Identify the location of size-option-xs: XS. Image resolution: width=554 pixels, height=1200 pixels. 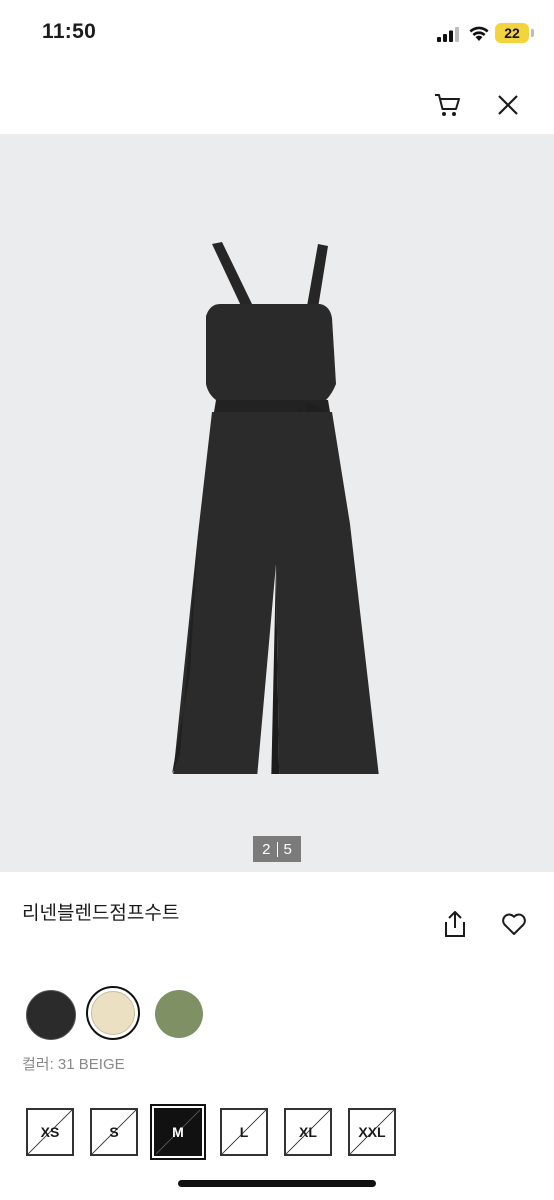
(50, 1132).